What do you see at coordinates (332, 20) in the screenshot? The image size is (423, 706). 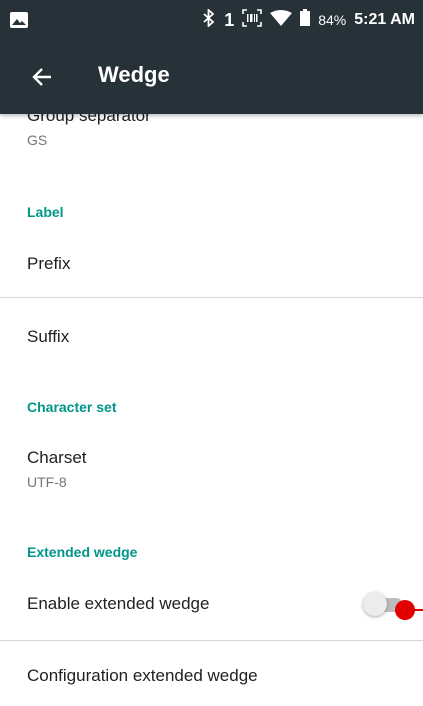 I see `battery-percent: 84%` at bounding box center [332, 20].